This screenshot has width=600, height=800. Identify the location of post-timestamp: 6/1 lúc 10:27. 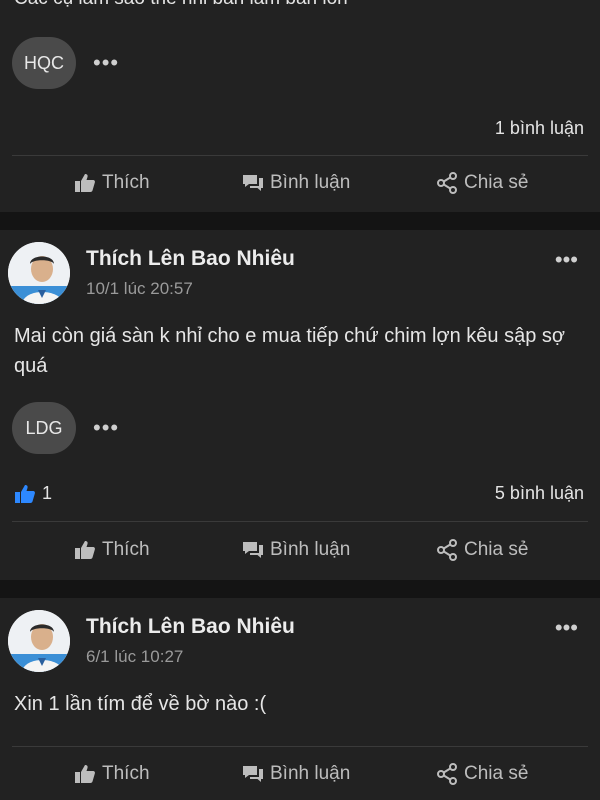
(135, 656).